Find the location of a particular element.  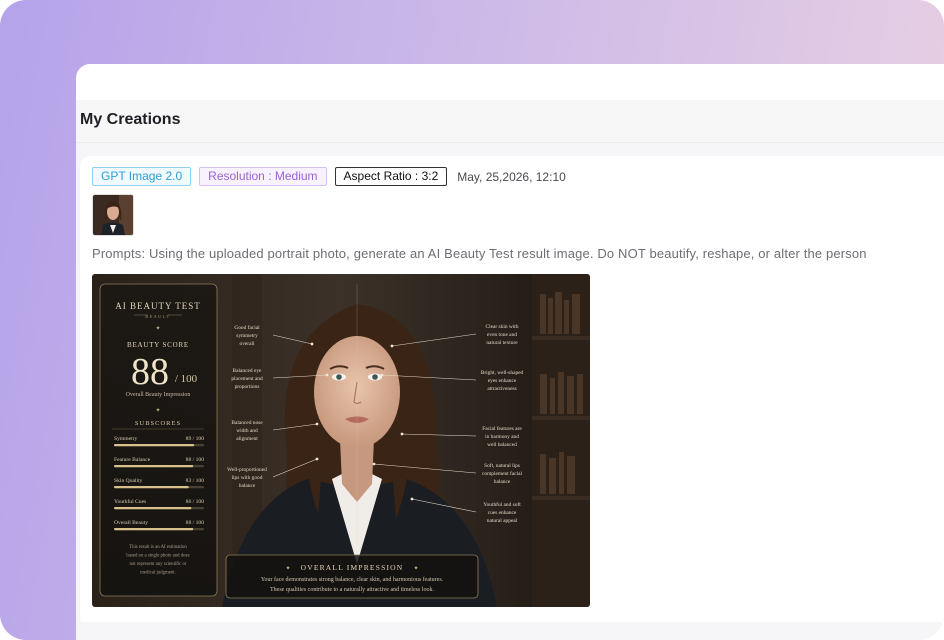

panel-header: My Creations is located at coordinates (510, 121).